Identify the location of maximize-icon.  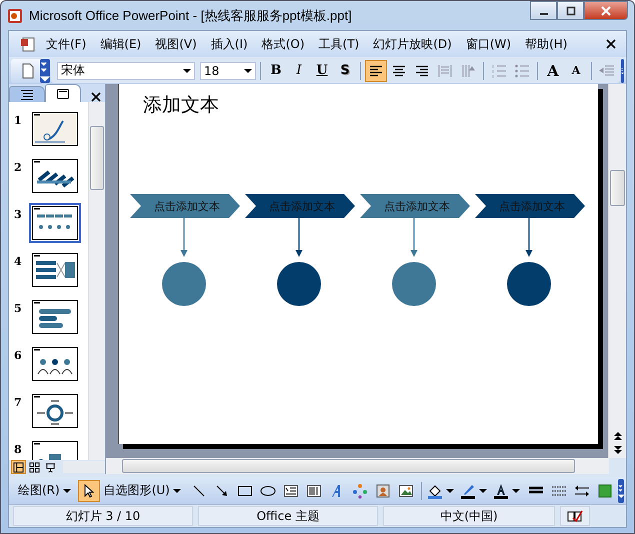
(571, 11).